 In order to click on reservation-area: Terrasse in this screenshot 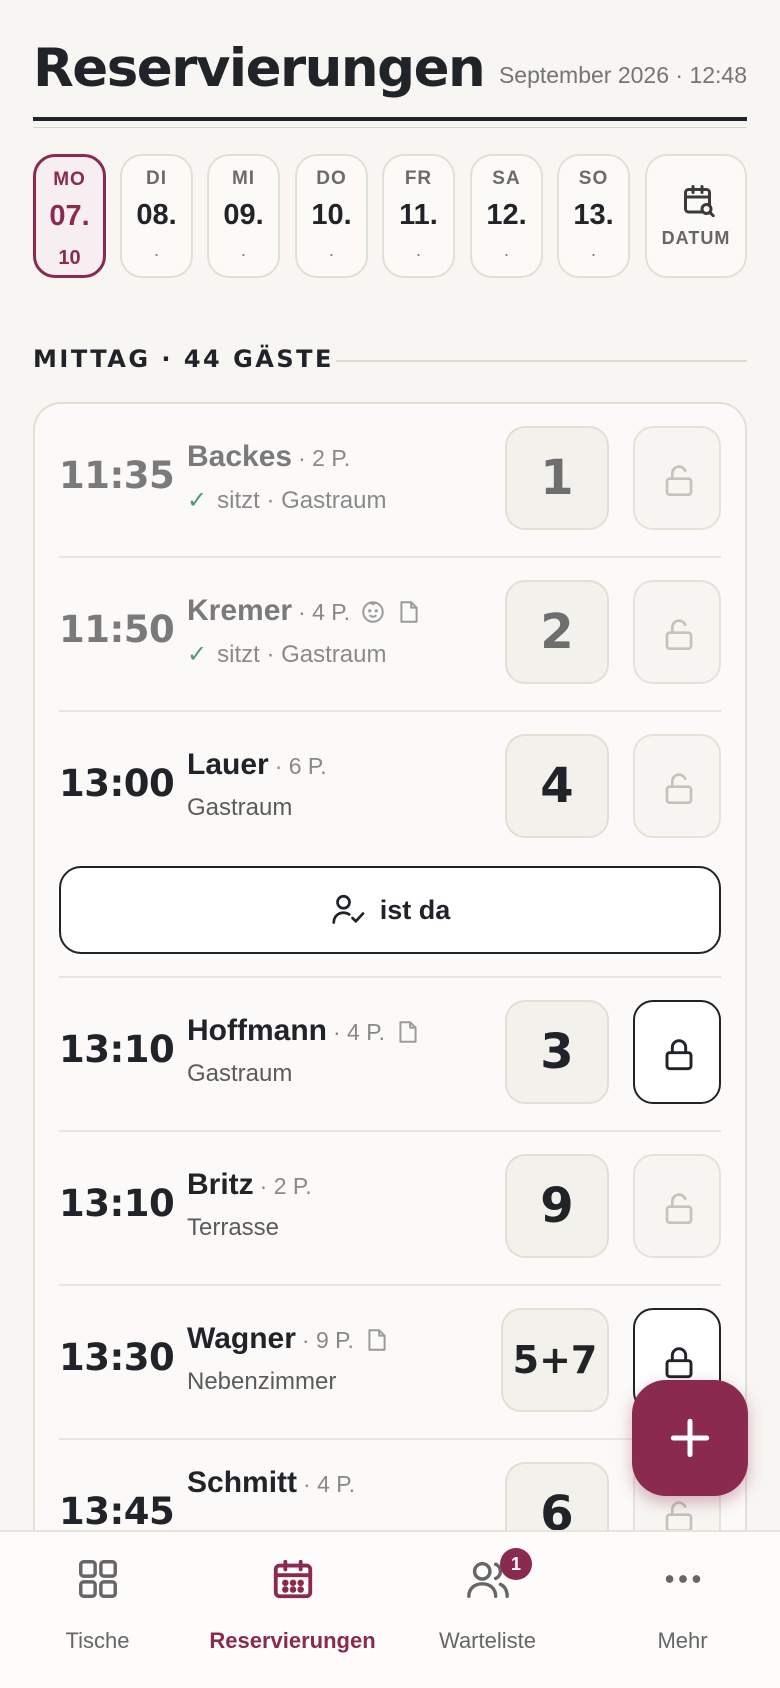, I will do `click(233, 1227)`.